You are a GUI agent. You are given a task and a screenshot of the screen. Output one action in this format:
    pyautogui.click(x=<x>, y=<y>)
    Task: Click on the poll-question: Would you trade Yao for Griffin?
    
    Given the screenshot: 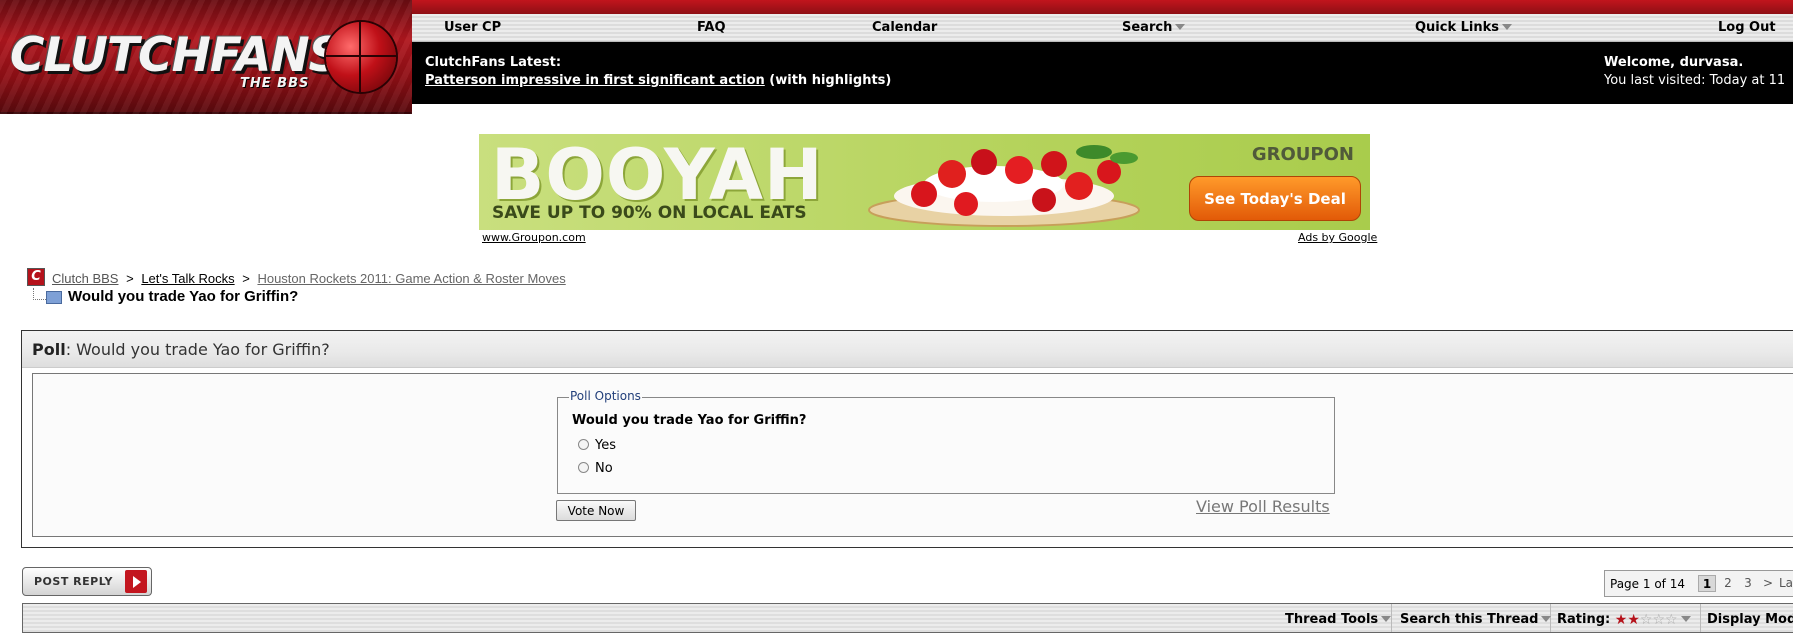 What is the action you would take?
    pyautogui.click(x=689, y=420)
    